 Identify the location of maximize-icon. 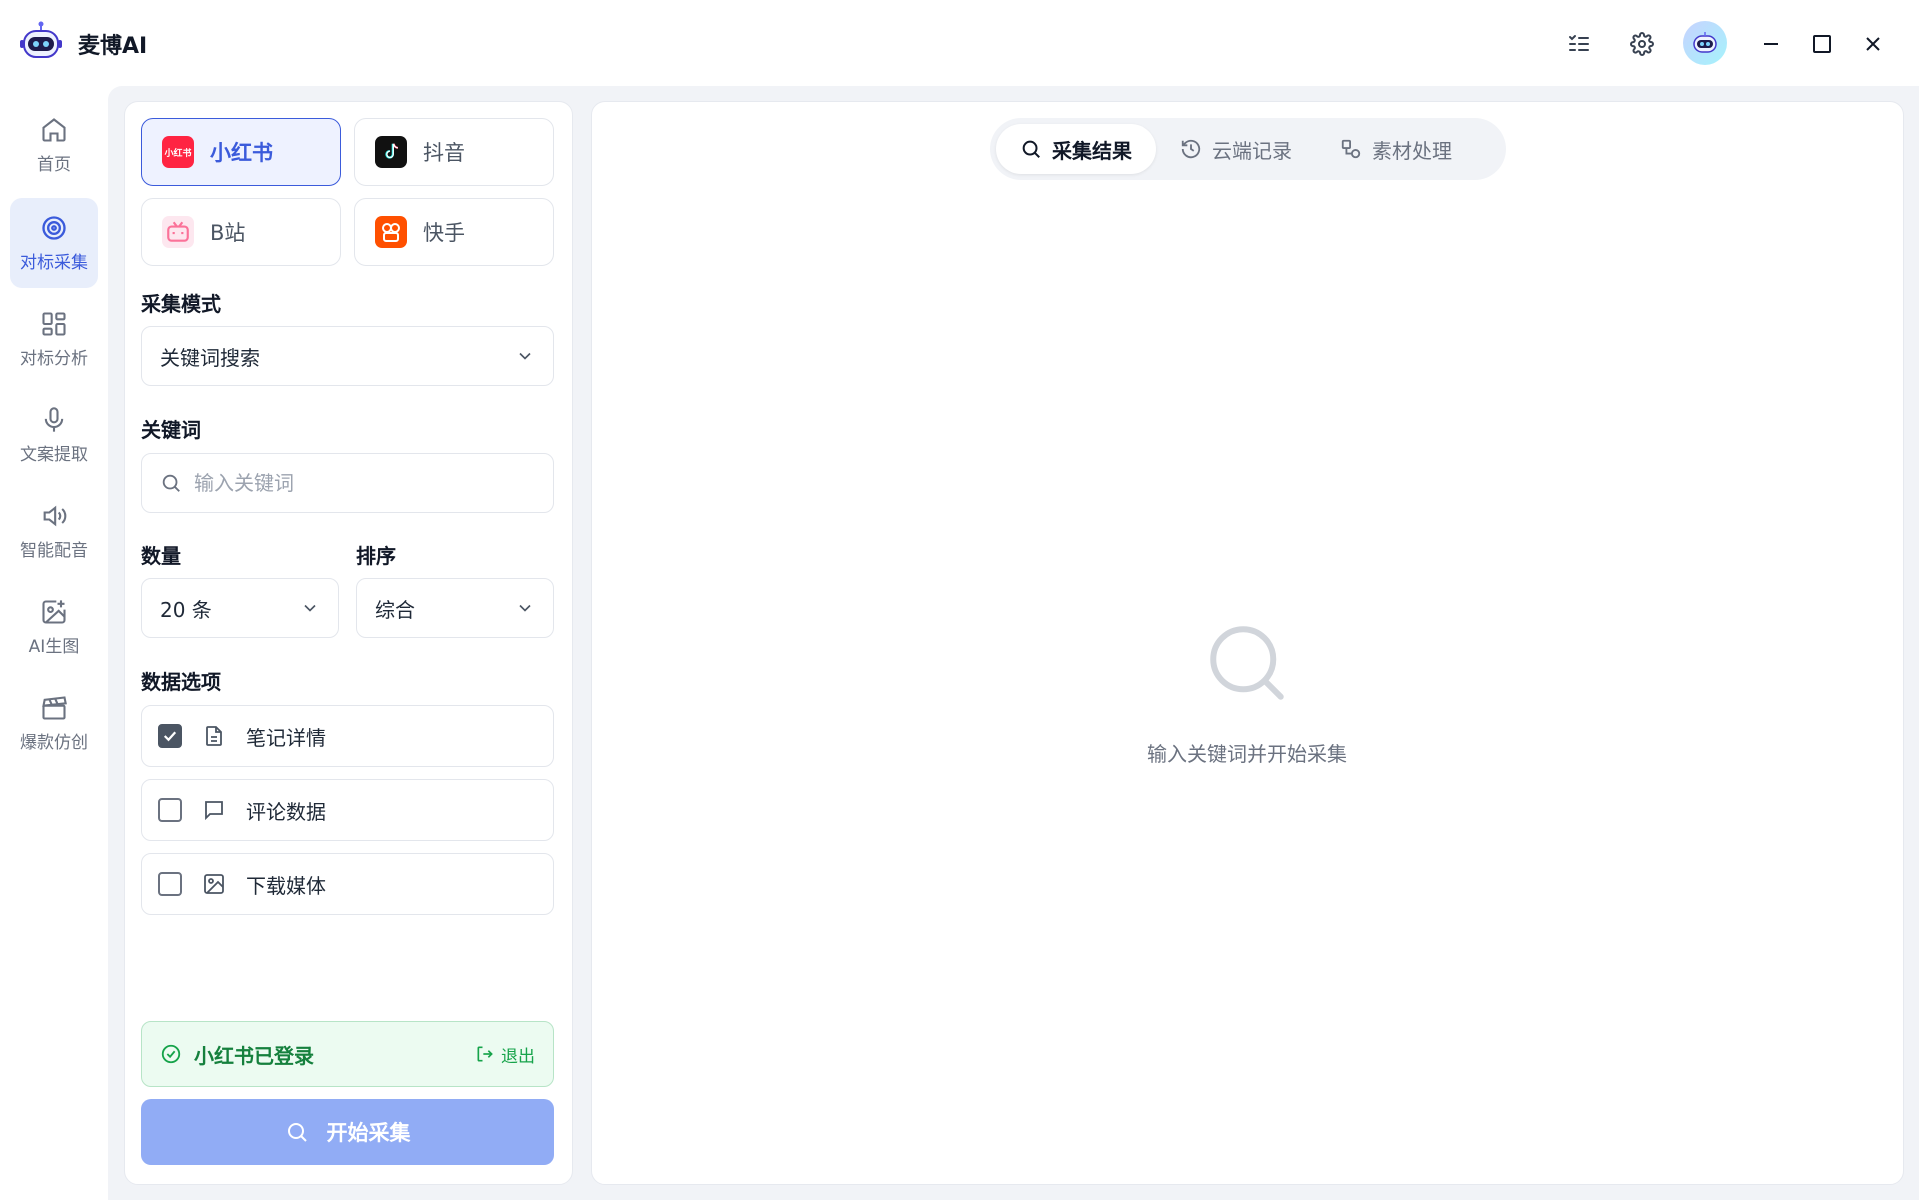
(1822, 44).